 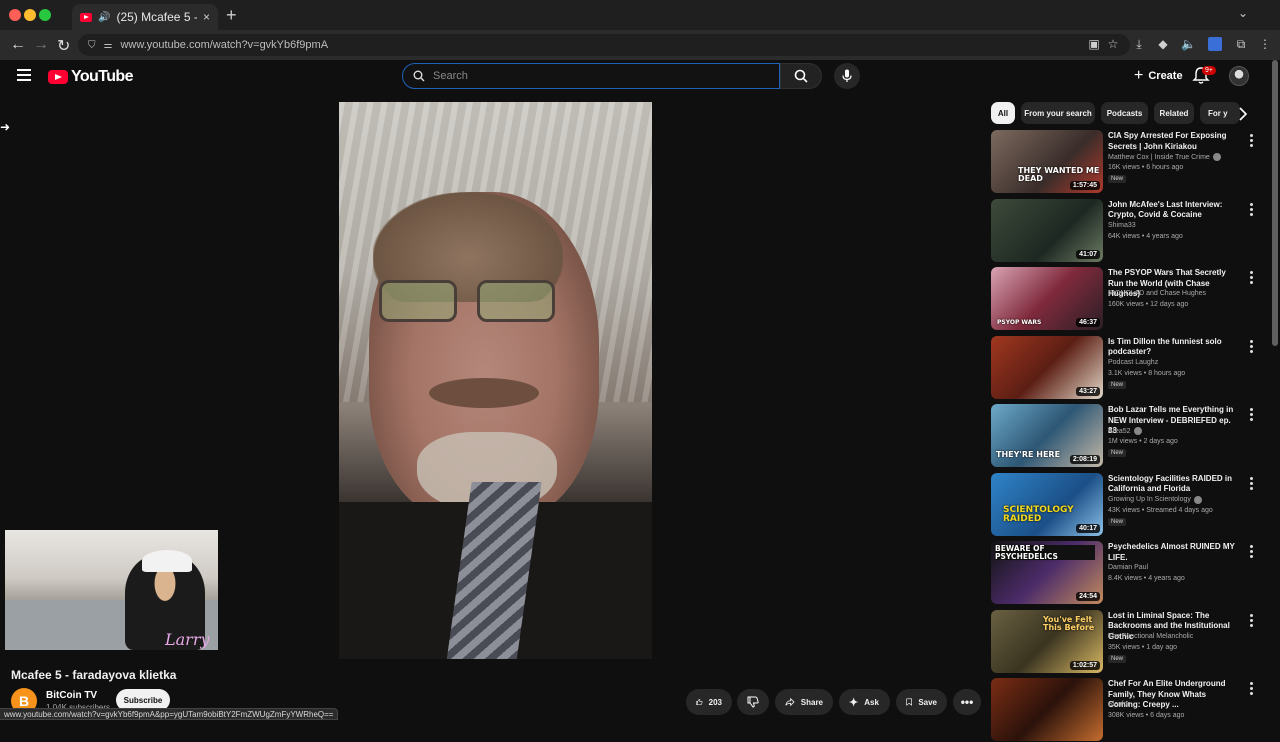 I want to click on reload-button: ↻, so click(x=63, y=46).